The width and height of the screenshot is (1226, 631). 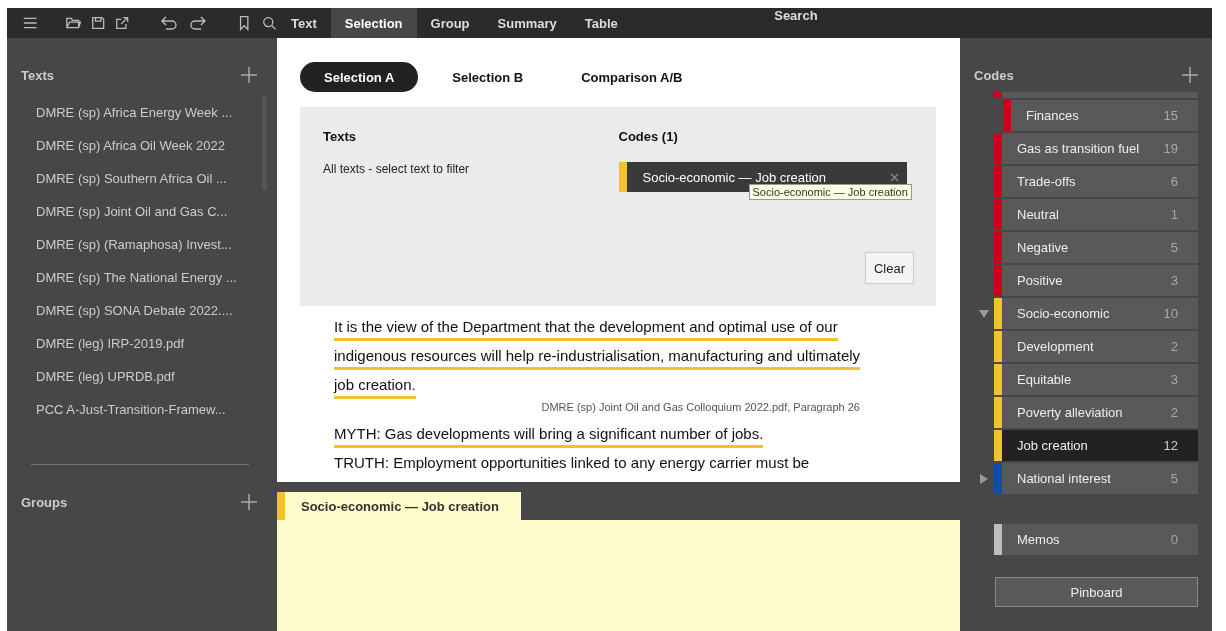 What do you see at coordinates (1100, 379) in the screenshot?
I see `code-item: Equitable 3` at bounding box center [1100, 379].